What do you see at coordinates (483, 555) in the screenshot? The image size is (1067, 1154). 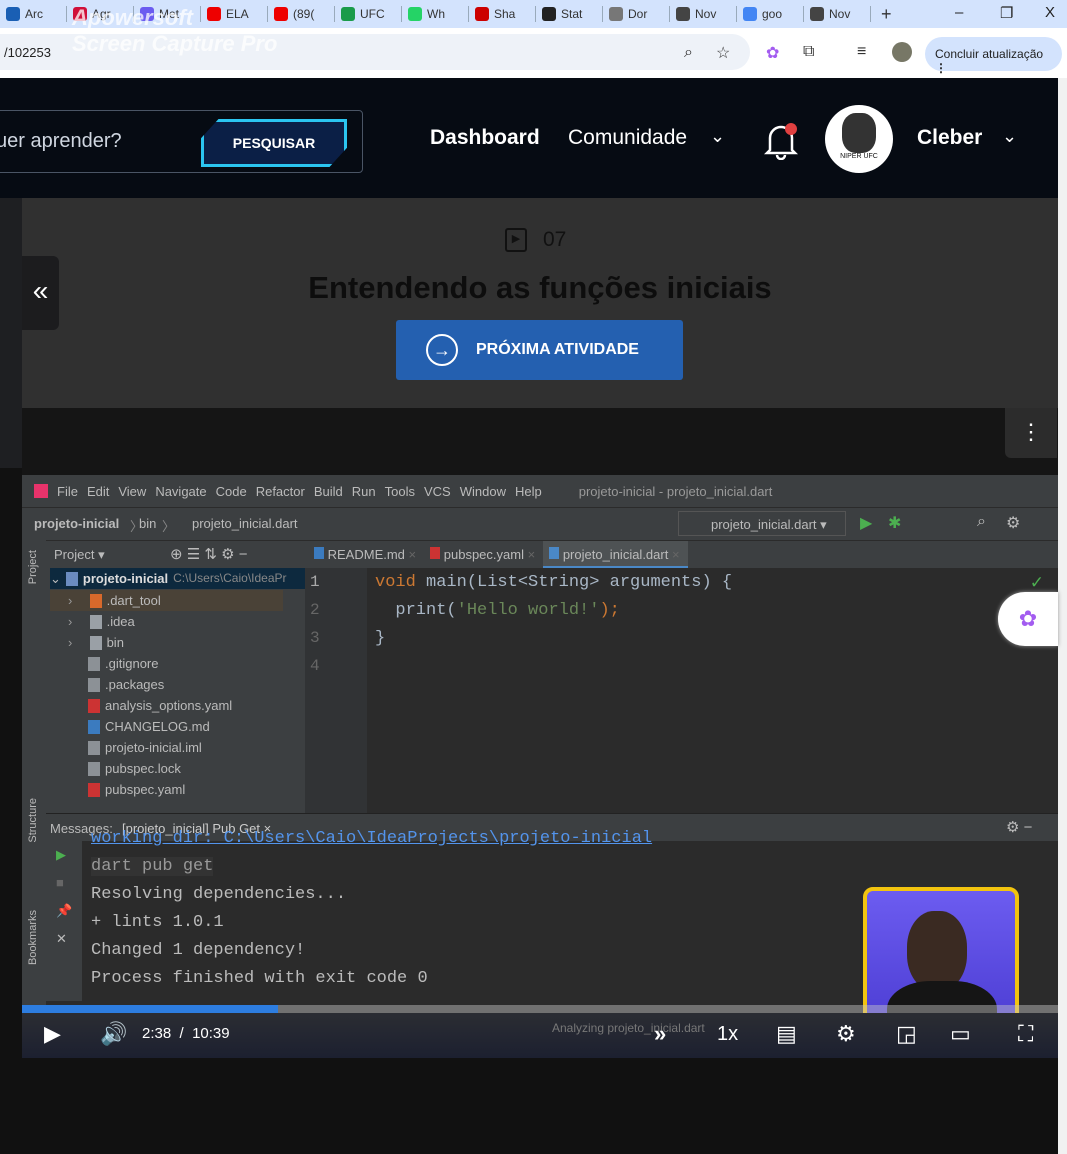 I see `editor-tab: pubspec.yaml ×` at bounding box center [483, 555].